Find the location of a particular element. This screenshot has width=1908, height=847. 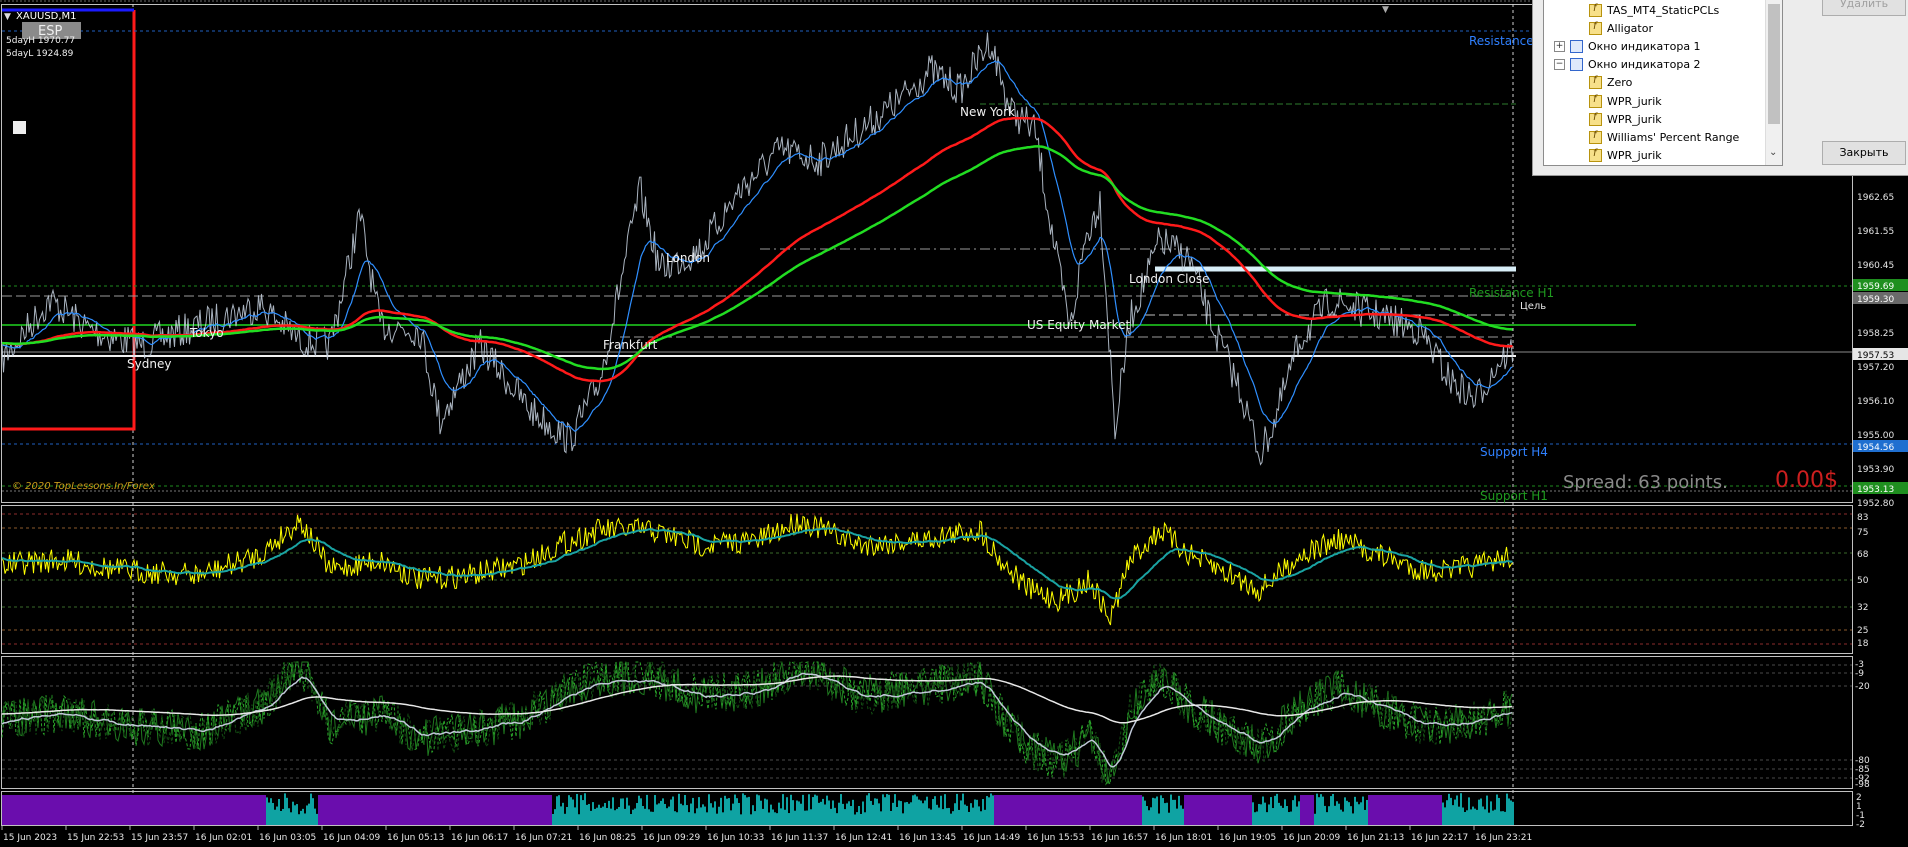

tree-scrollbar: ⌄ is located at coordinates (1773, 82).